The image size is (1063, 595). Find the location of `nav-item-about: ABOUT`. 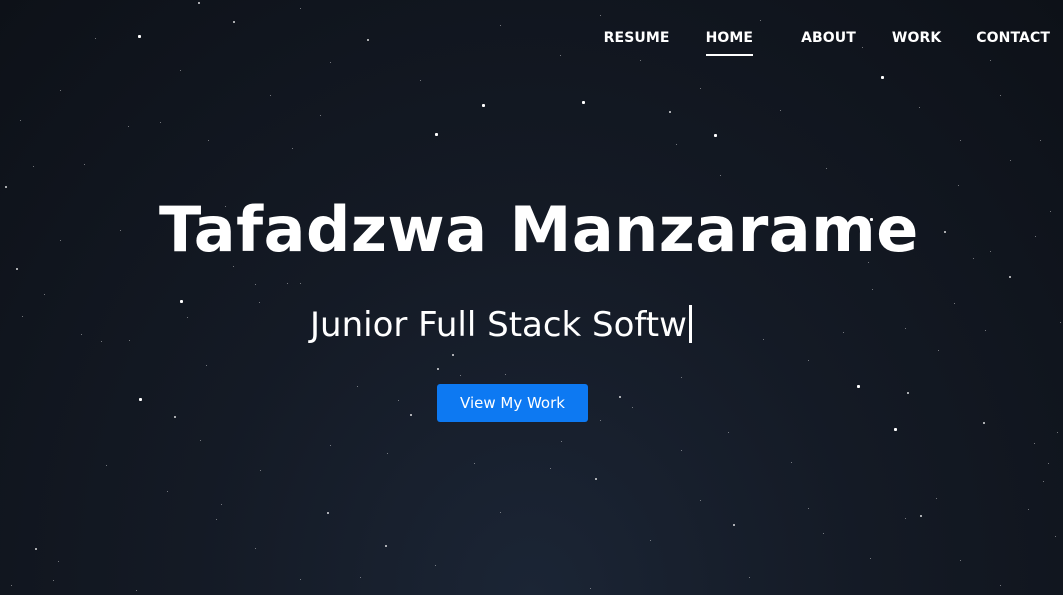

nav-item-about: ABOUT is located at coordinates (828, 38).